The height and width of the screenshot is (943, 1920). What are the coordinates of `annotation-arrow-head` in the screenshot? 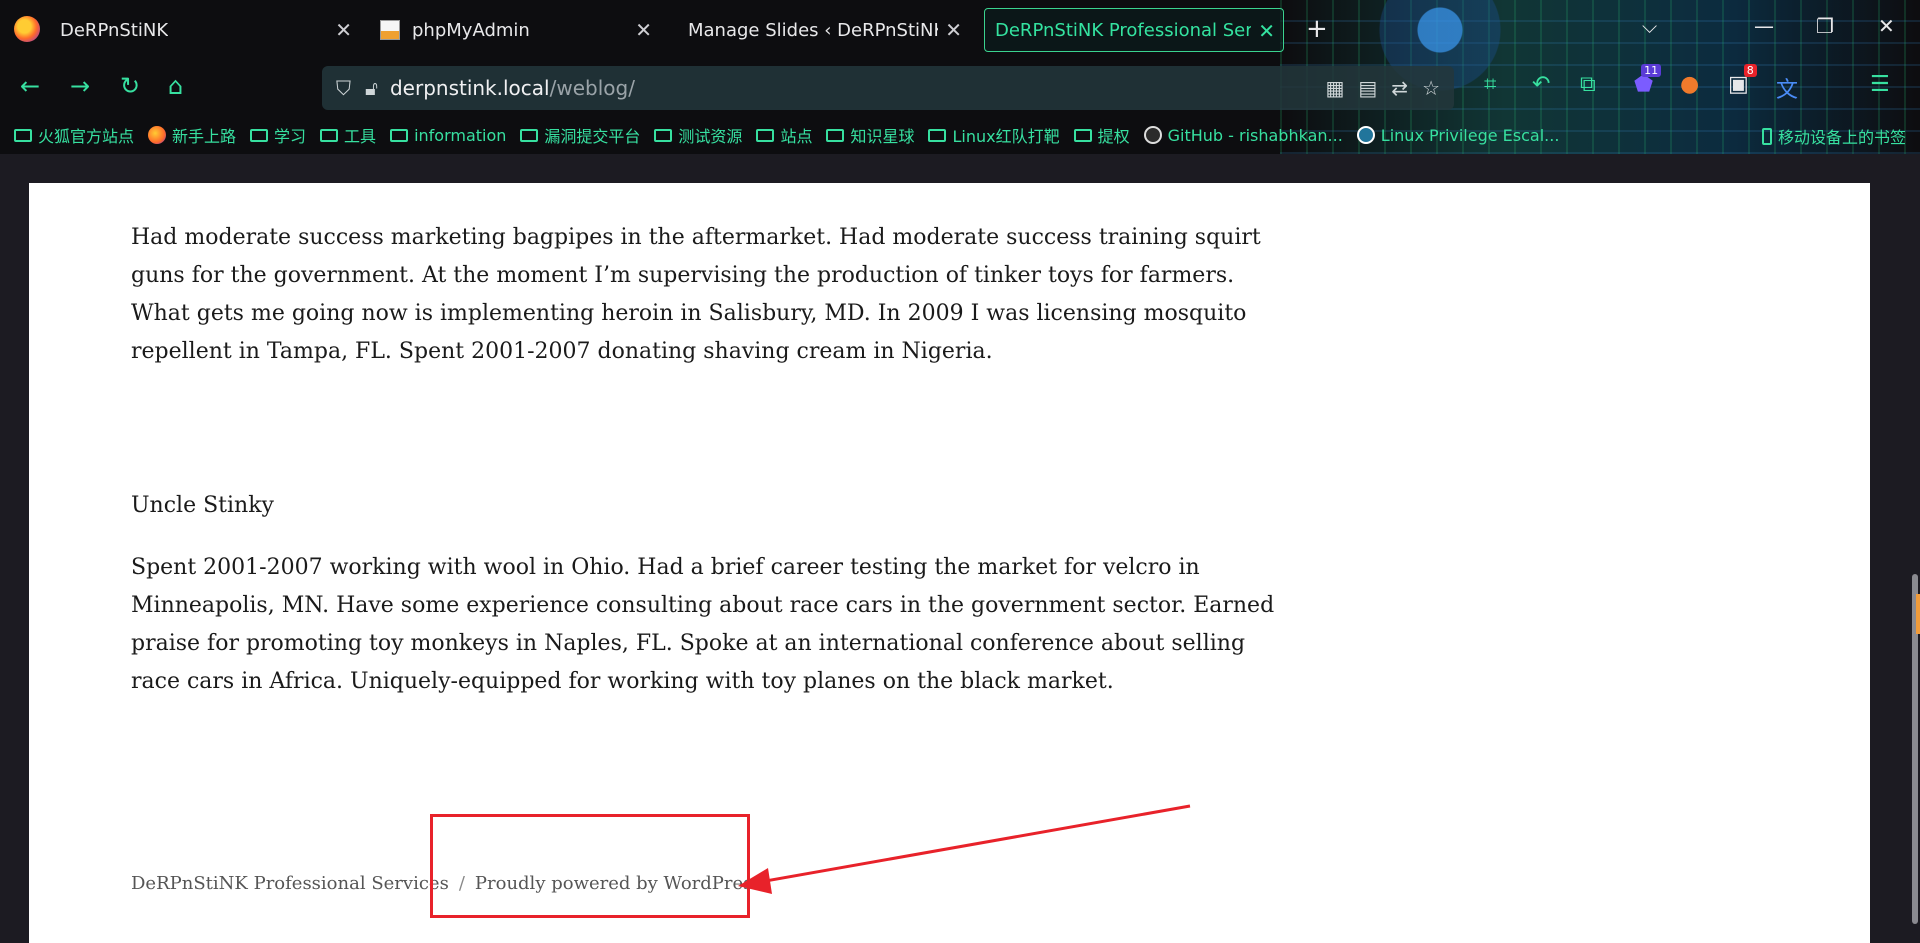 It's located at (755, 881).